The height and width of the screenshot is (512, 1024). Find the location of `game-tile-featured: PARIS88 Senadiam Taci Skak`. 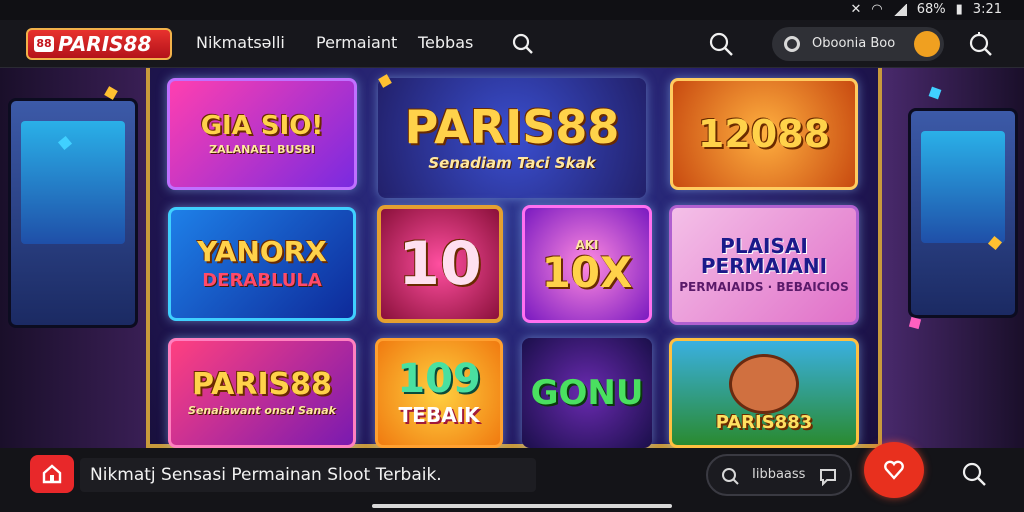

game-tile-featured: PARIS88 Senadiam Taci Skak is located at coordinates (512, 138).